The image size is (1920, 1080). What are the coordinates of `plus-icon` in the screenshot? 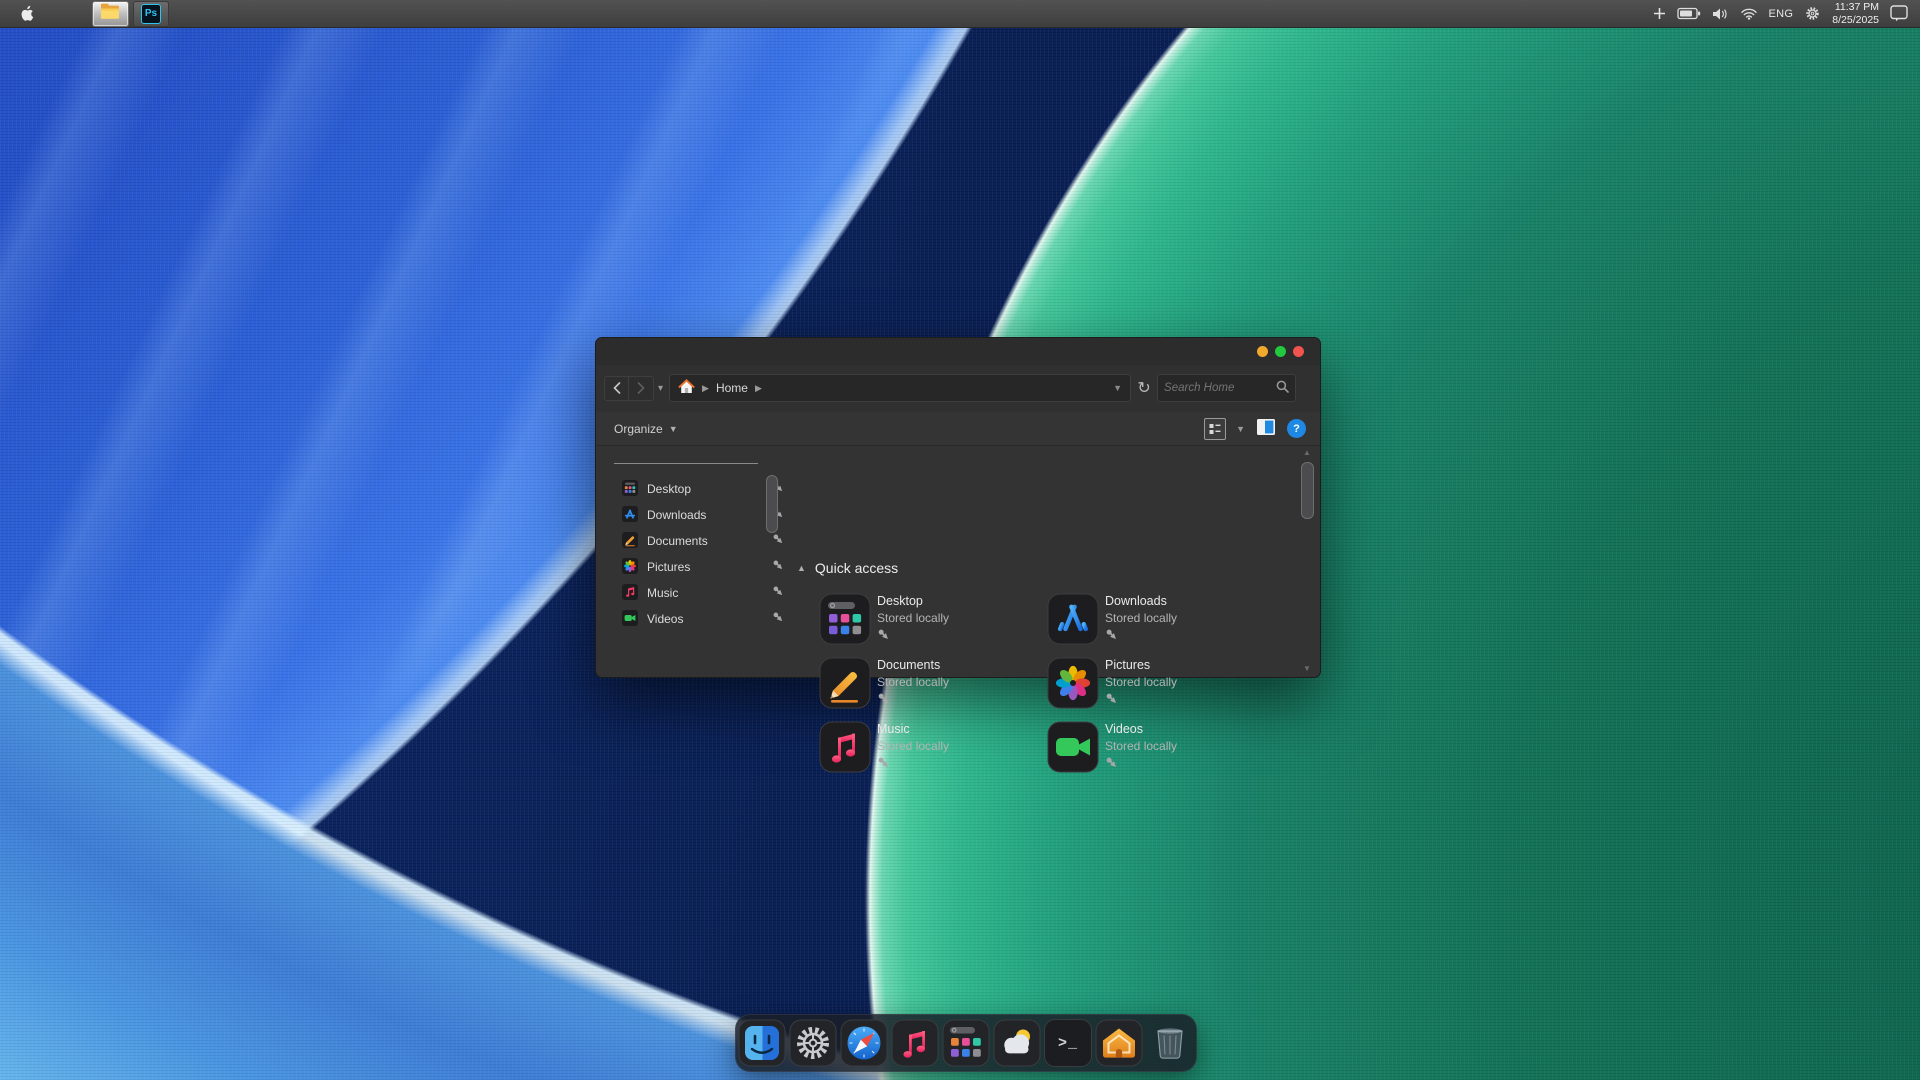 It's located at (1659, 13).